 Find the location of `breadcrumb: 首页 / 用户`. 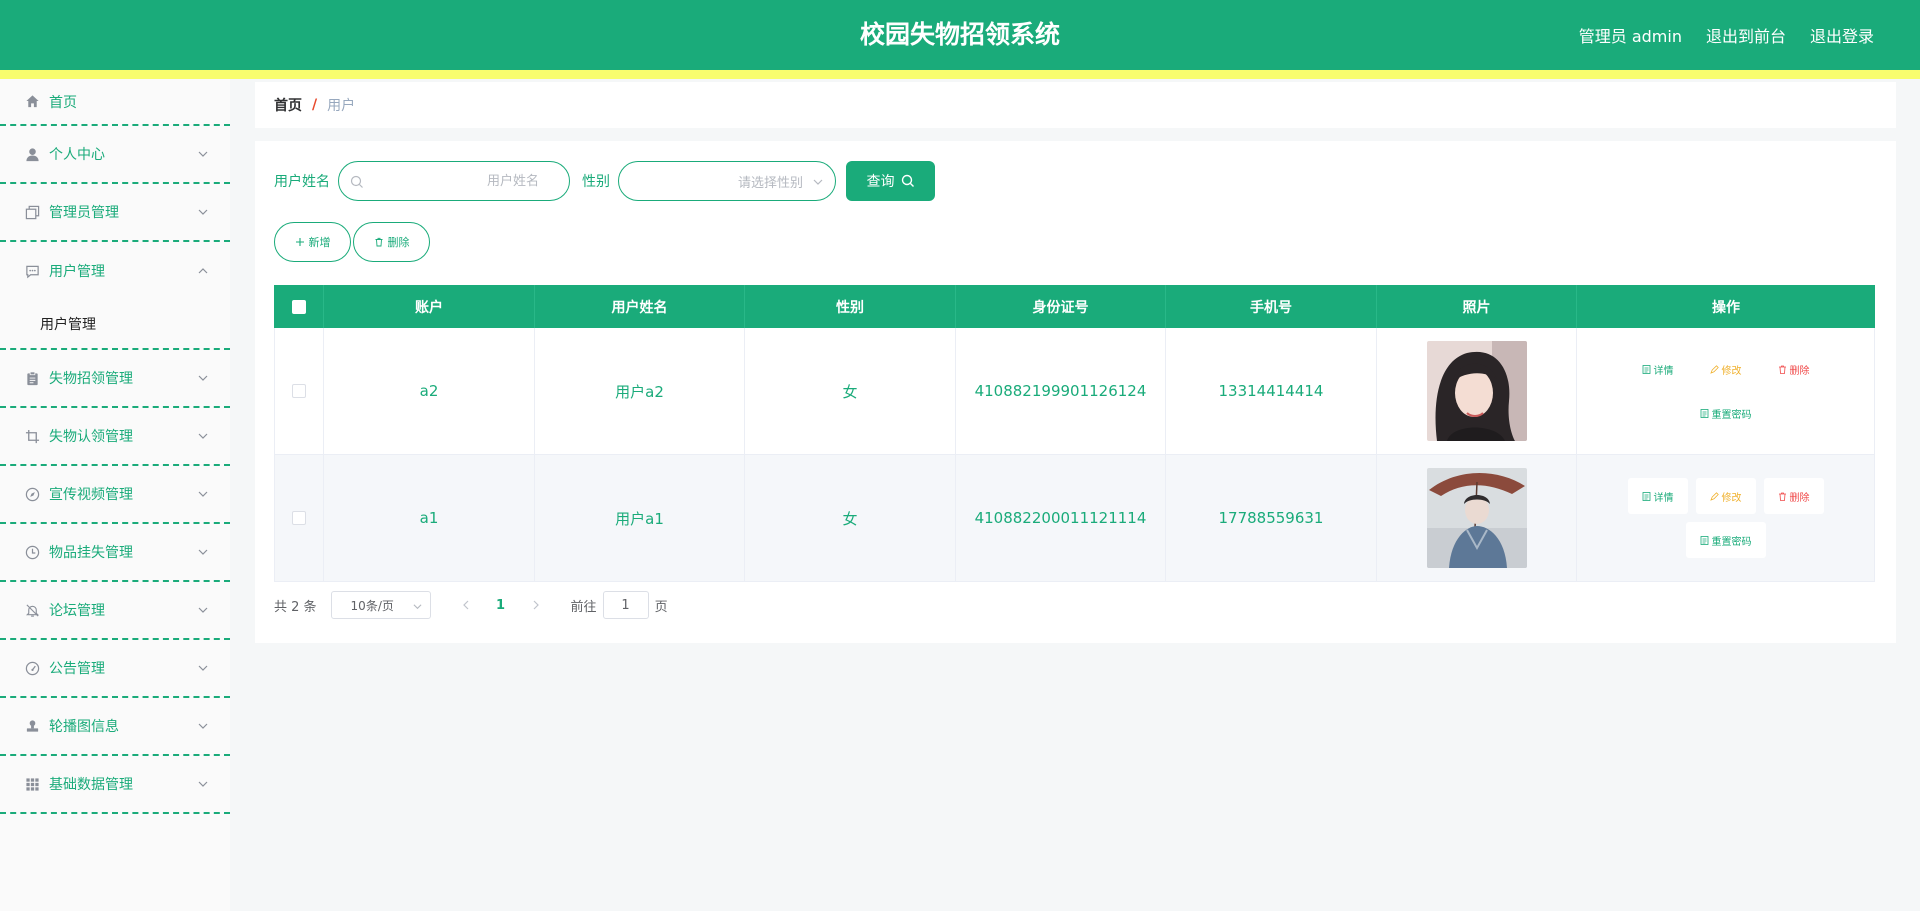

breadcrumb: 首页 / 用户 is located at coordinates (1075, 105).